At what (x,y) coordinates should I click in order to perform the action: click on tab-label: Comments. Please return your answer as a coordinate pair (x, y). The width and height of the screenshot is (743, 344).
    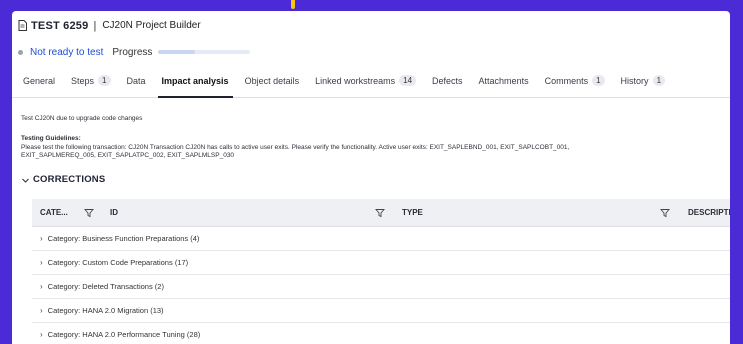
    Looking at the image, I should click on (566, 80).